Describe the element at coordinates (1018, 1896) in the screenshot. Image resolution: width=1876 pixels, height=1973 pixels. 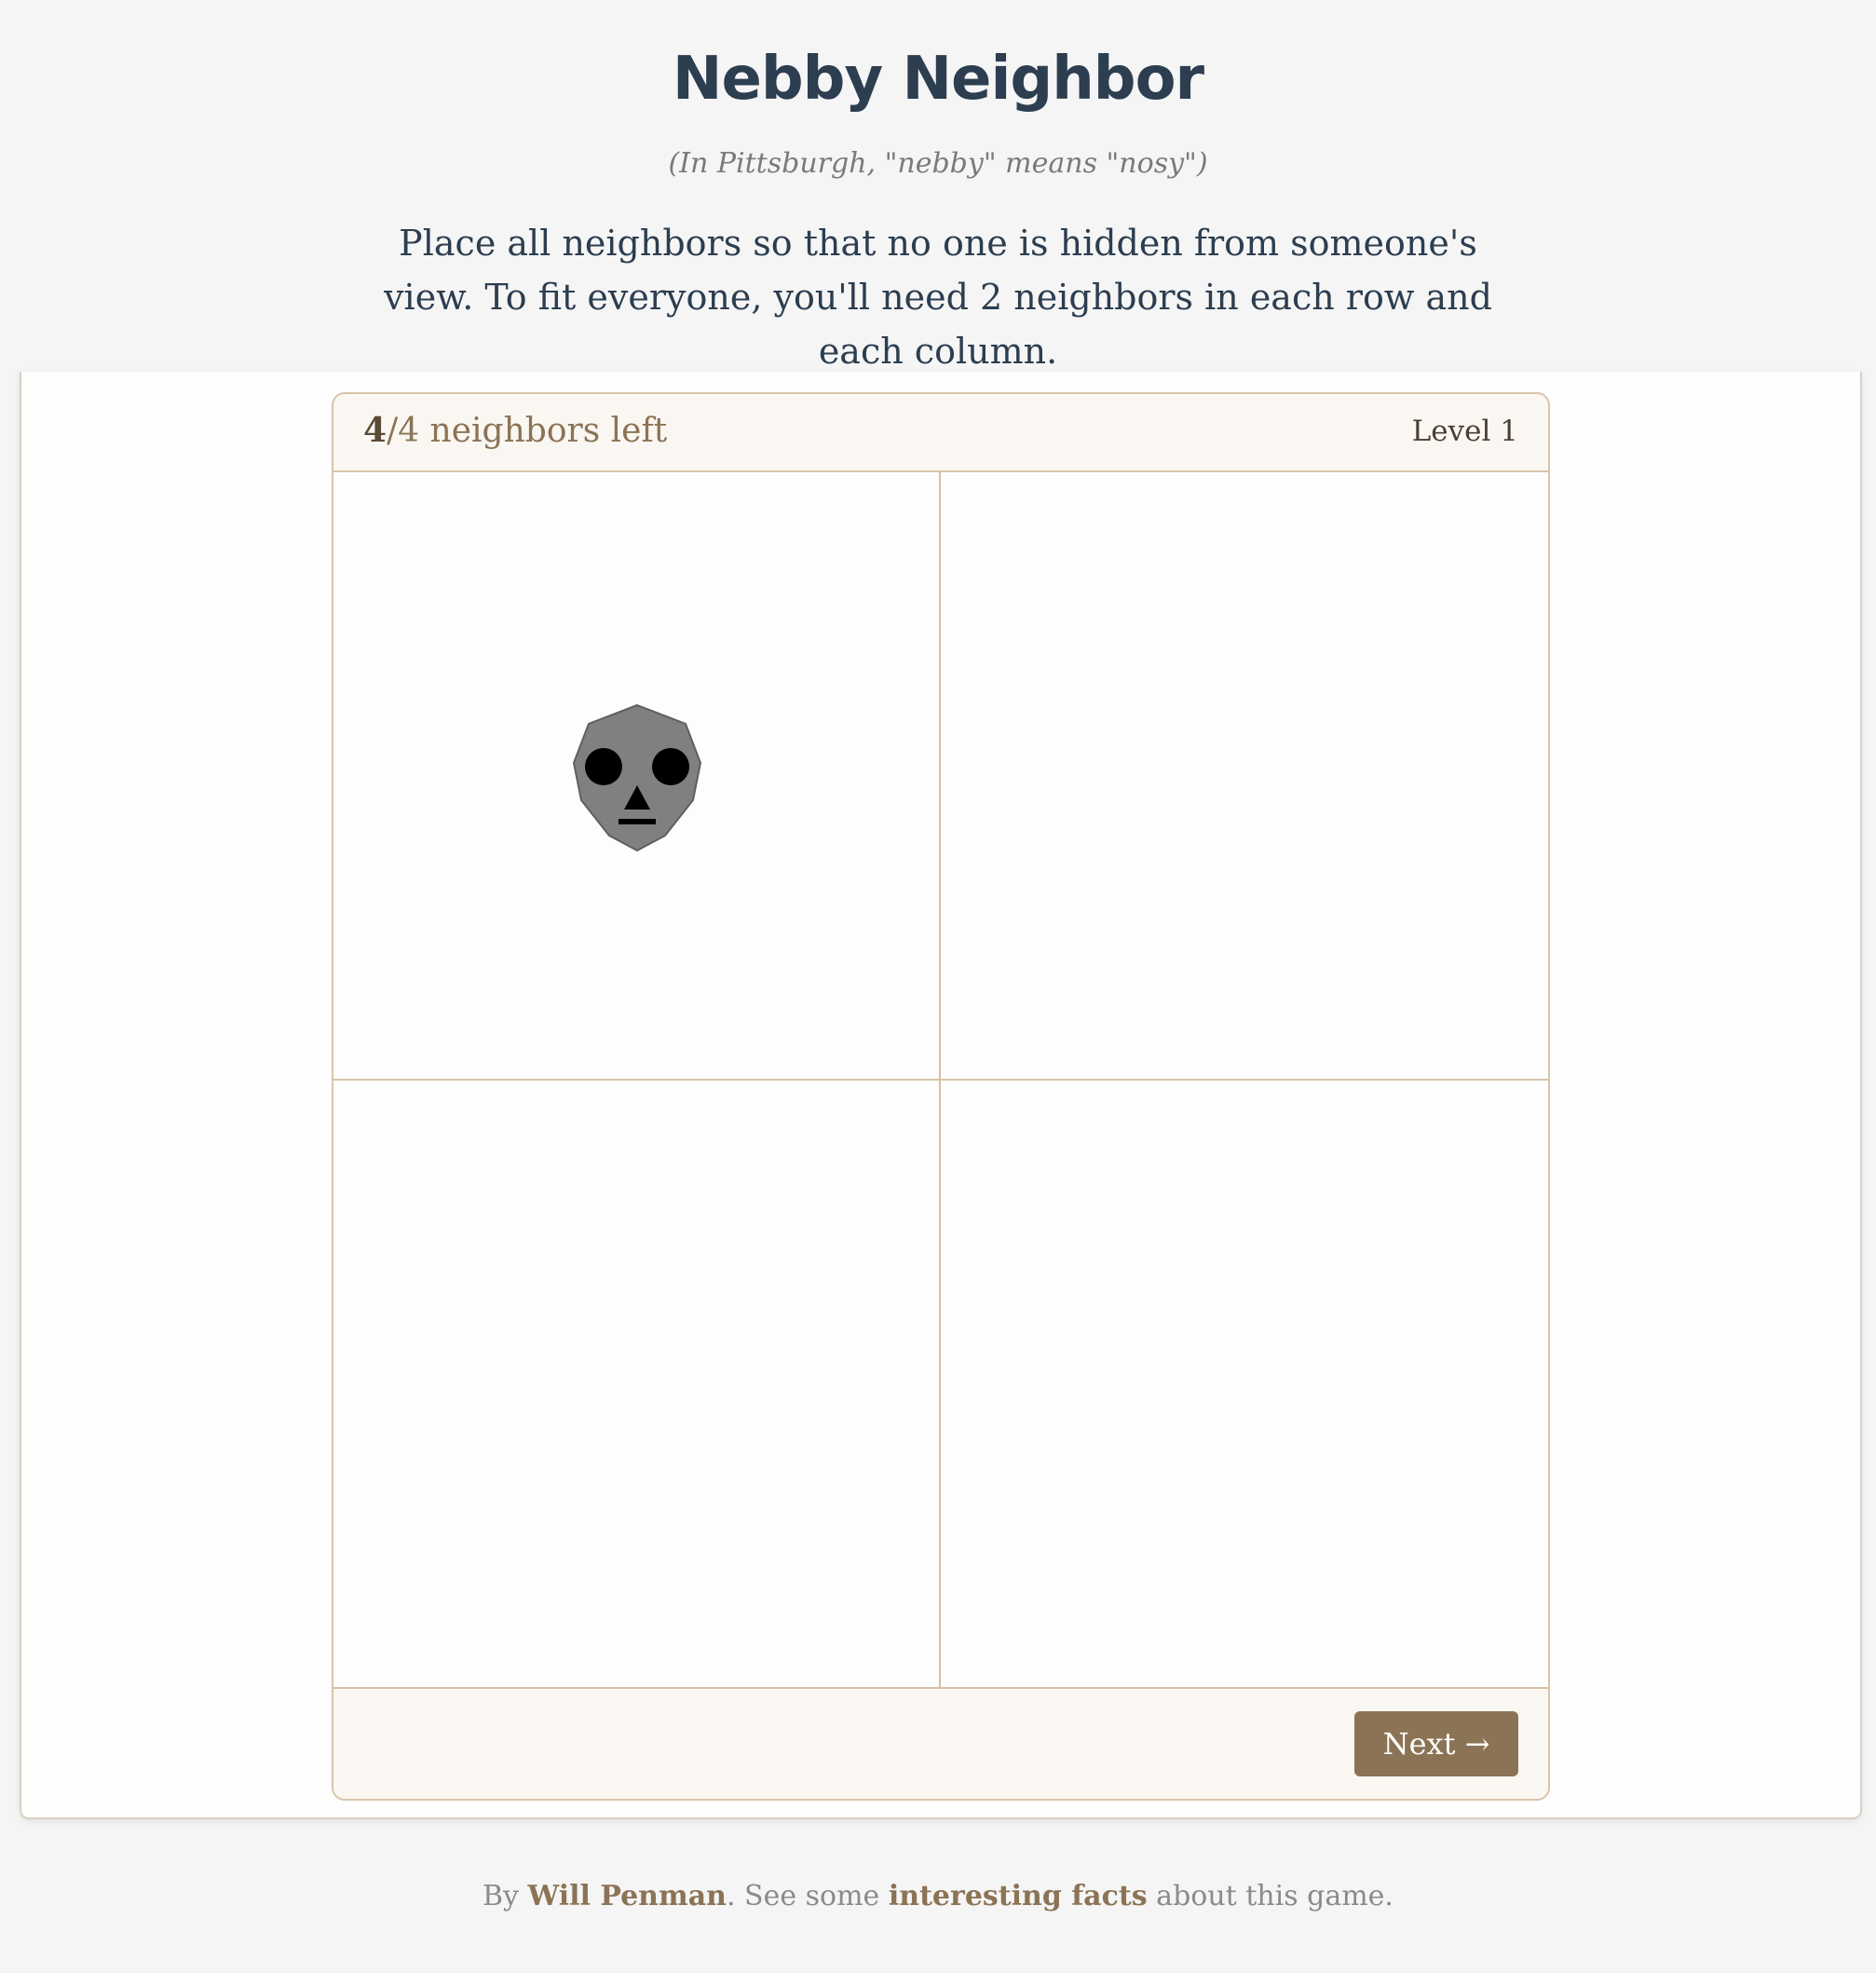
I see `interesting-facts-link: interesting facts` at that location.